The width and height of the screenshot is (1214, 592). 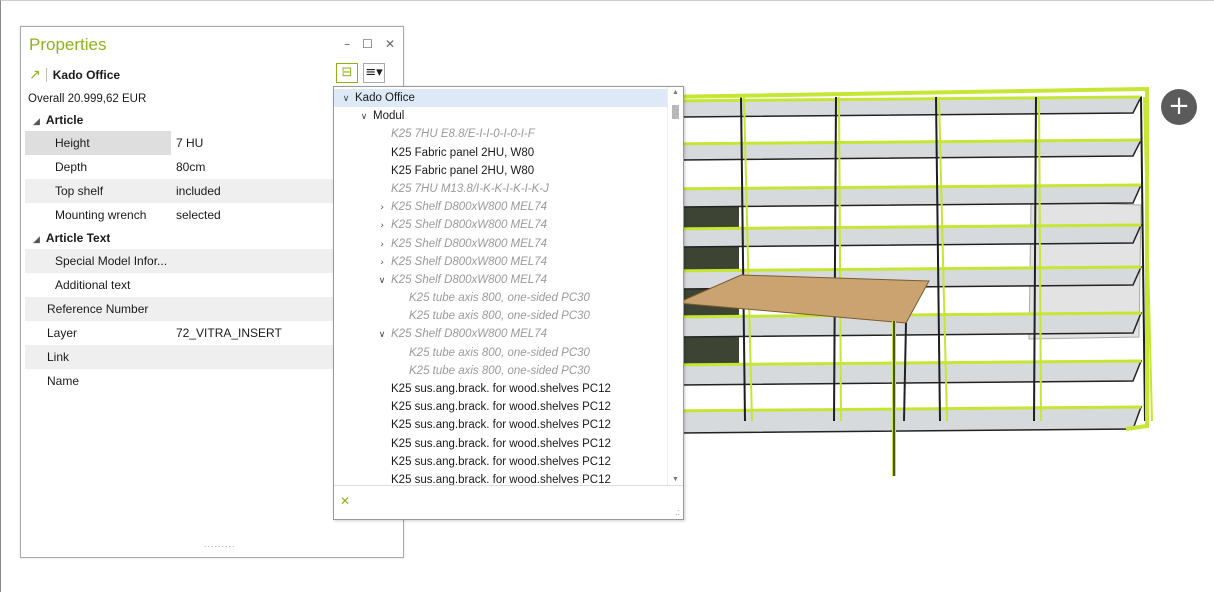 I want to click on property-row: Layer 72_VITRA_INSERT, so click(x=180, y=333).